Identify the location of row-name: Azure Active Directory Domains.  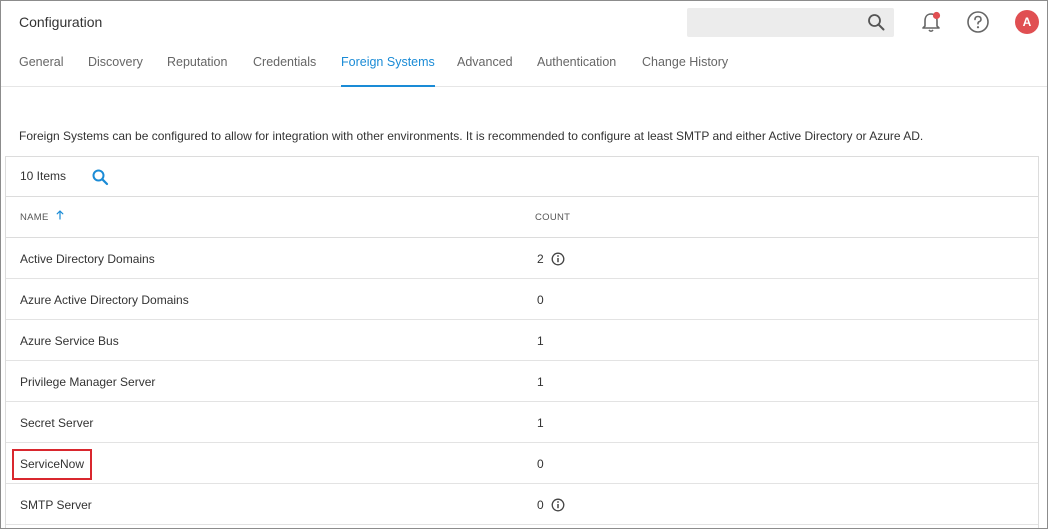
(104, 300).